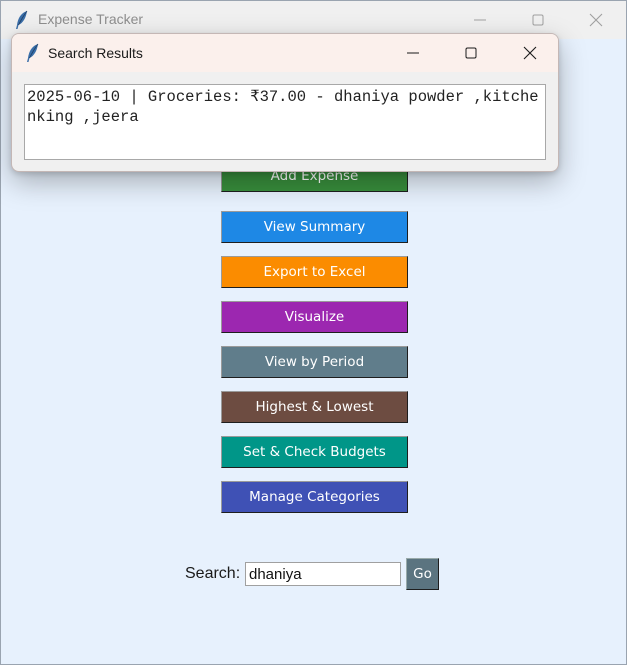 This screenshot has height=665, width=627. I want to click on visualize-label: Visualize, so click(314, 316).